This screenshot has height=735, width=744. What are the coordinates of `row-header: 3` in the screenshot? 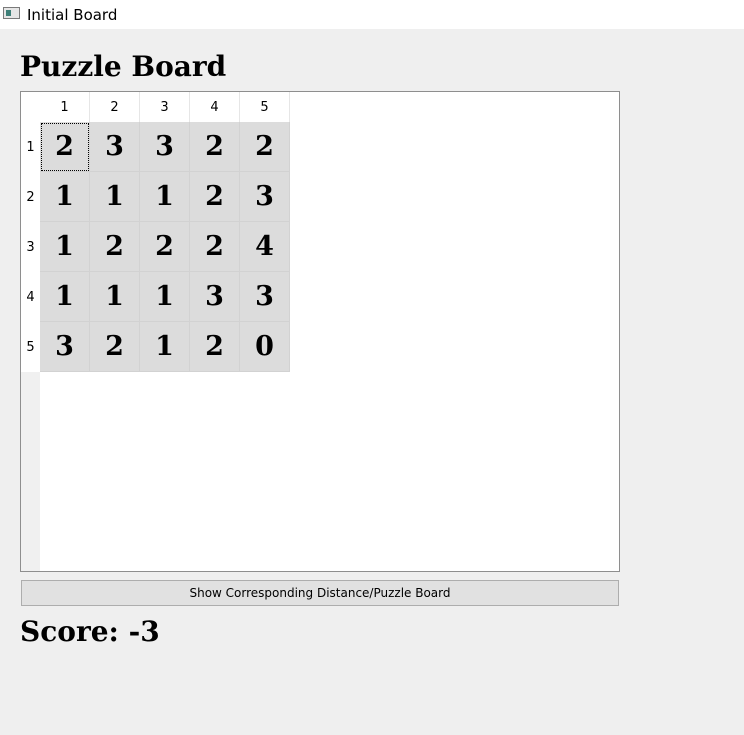 It's located at (30, 247).